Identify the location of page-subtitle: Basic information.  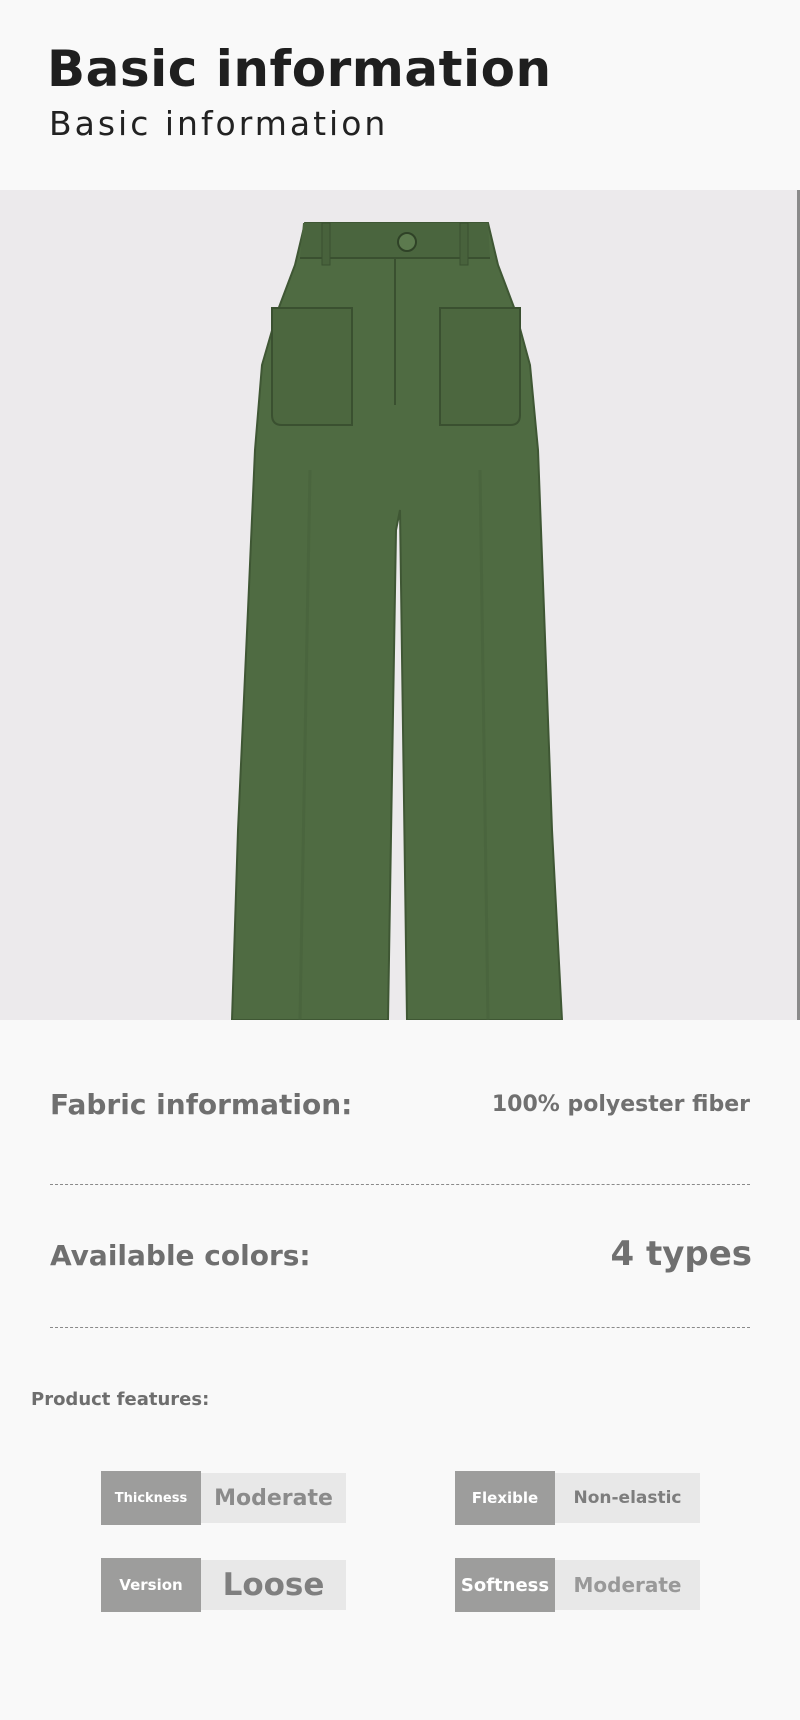
(219, 123).